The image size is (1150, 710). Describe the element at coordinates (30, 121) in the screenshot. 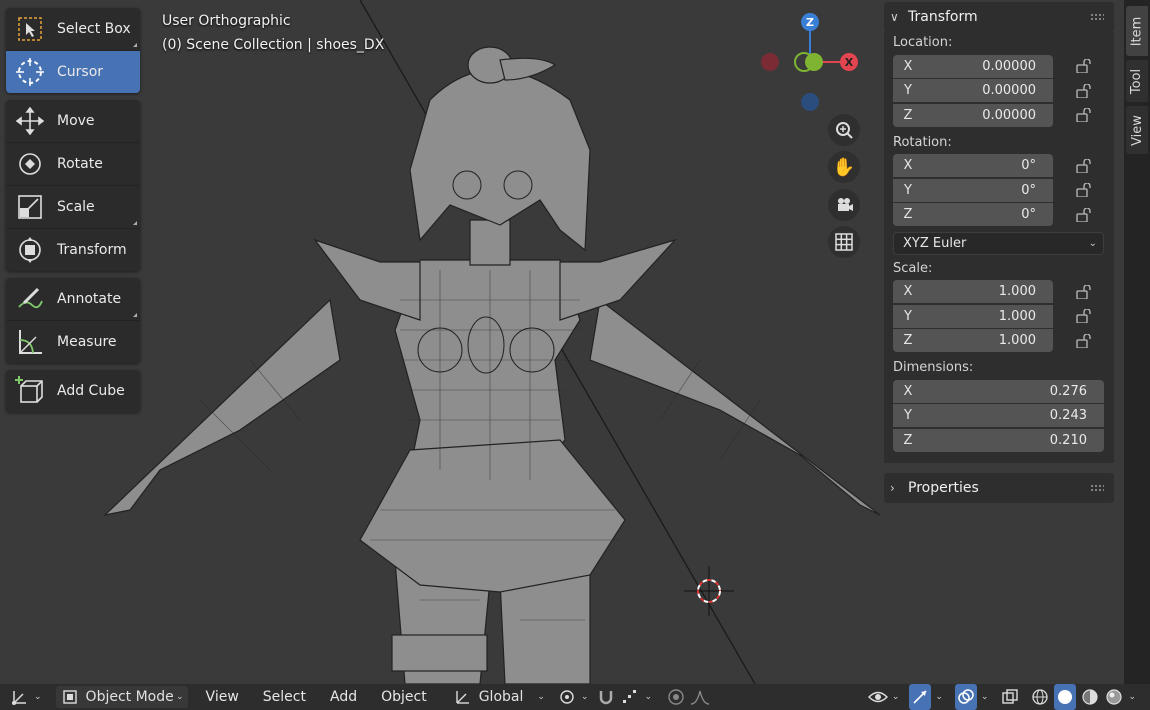

I see `move-icon` at that location.